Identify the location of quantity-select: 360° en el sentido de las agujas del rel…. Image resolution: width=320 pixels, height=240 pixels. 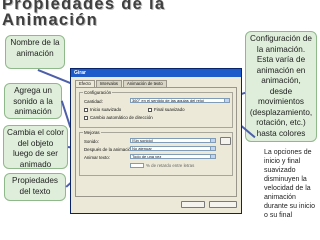
(180, 100).